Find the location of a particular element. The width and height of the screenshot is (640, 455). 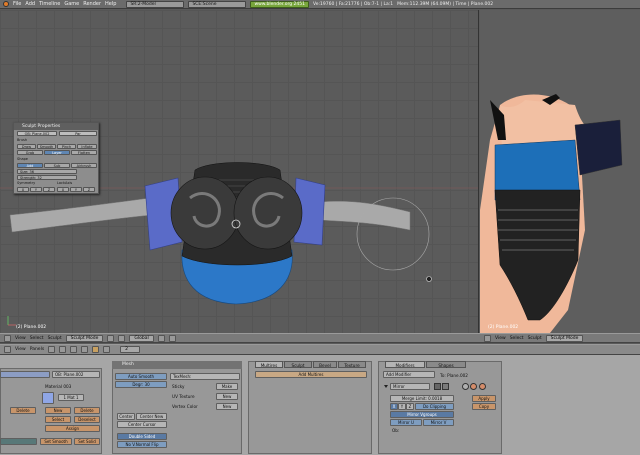

menu-select-right: Select is located at coordinates (517, 338).